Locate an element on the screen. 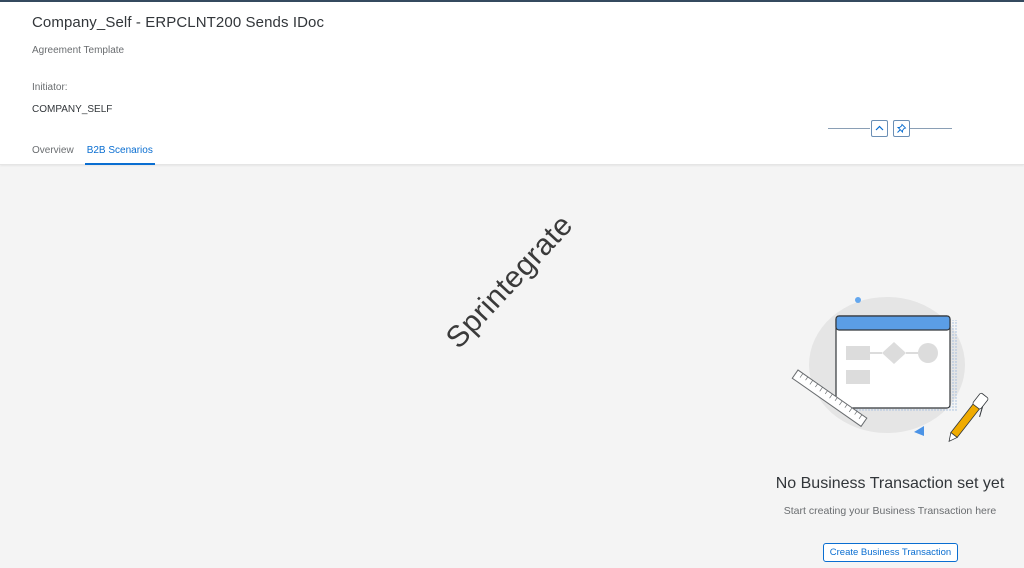 The width and height of the screenshot is (1024, 568). pin-icon is located at coordinates (901, 128).